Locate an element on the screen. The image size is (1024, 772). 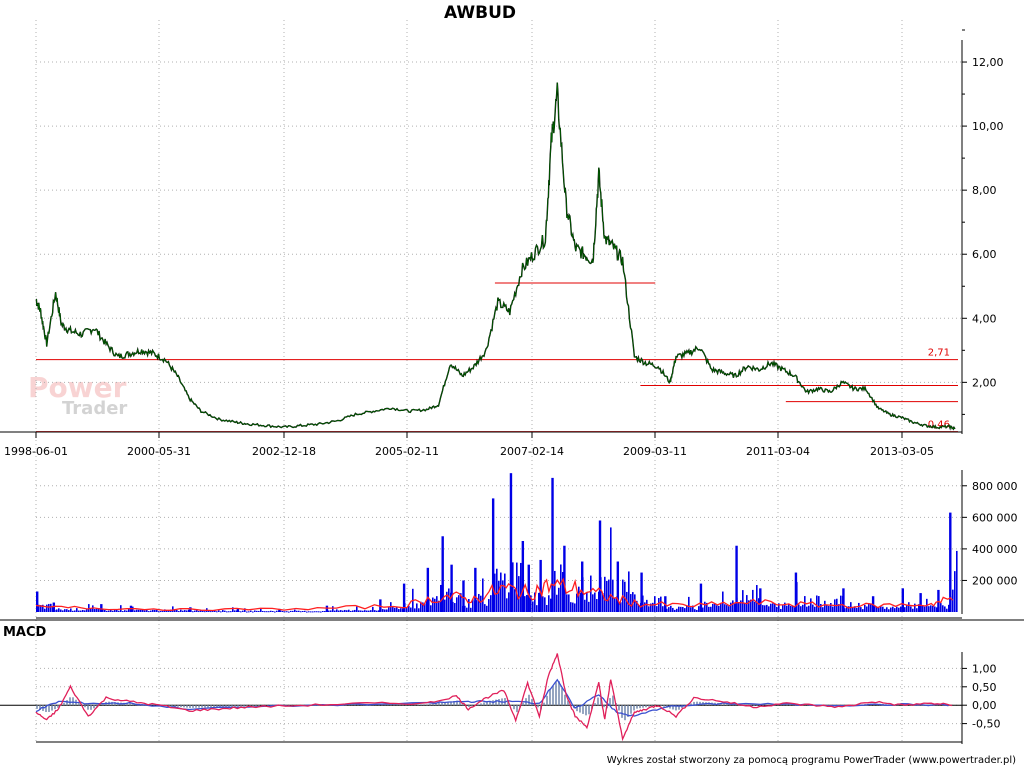
y-tick-label: 8,00 is located at coordinates (984, 190).